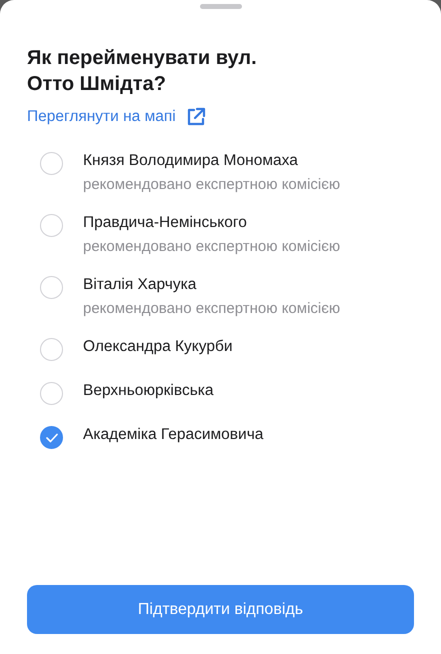  What do you see at coordinates (221, 6) in the screenshot?
I see `sheet-handle` at bounding box center [221, 6].